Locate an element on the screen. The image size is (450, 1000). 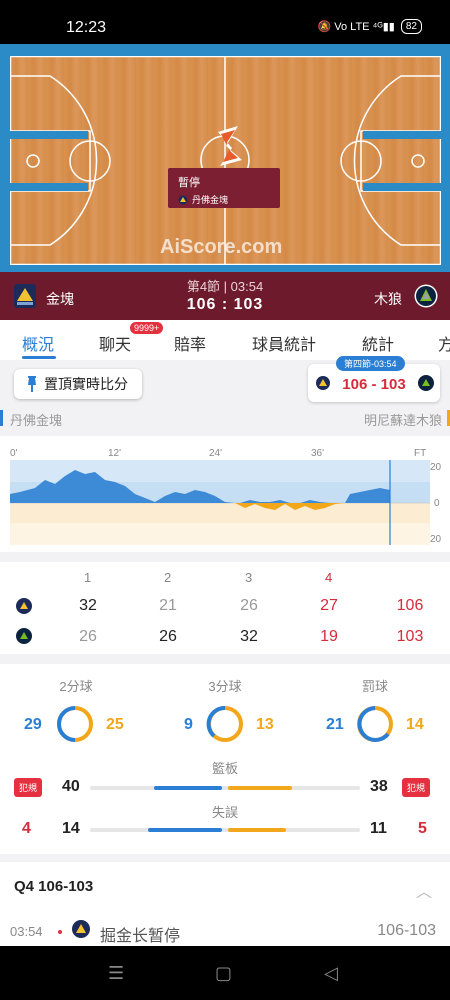
status-bar: 12:23 🔕 Vo LTE ⁴ᴳ▮▮ 82 is located at coordinates (225, 22).